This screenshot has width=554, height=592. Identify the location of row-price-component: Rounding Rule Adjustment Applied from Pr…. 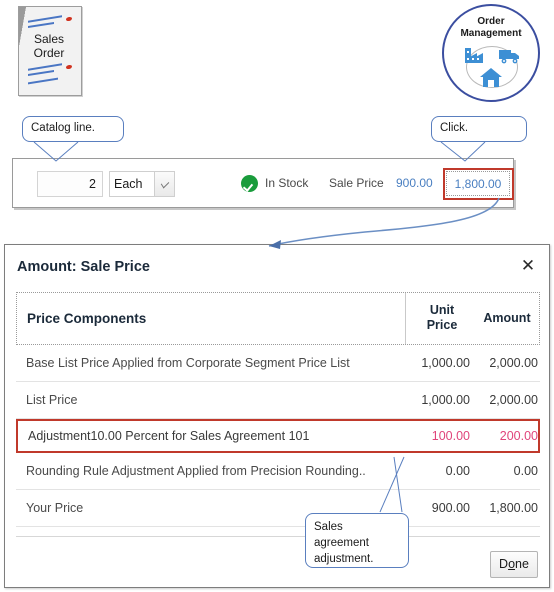
(196, 471).